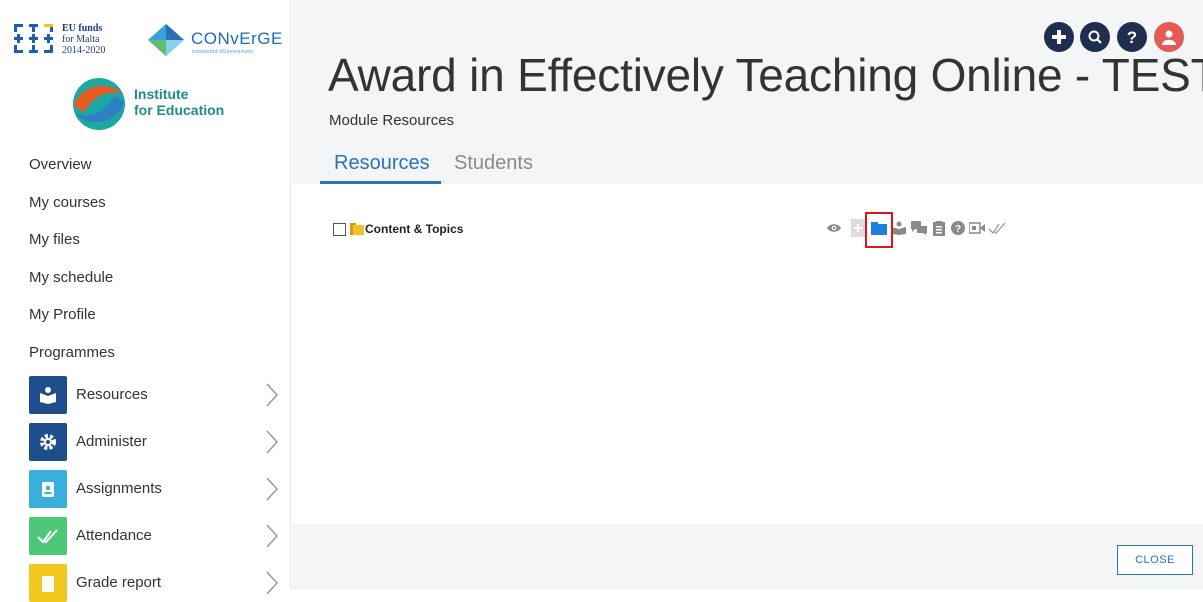  Describe the element at coordinates (166, 40) in the screenshot. I see `converge-logo-mark` at that location.